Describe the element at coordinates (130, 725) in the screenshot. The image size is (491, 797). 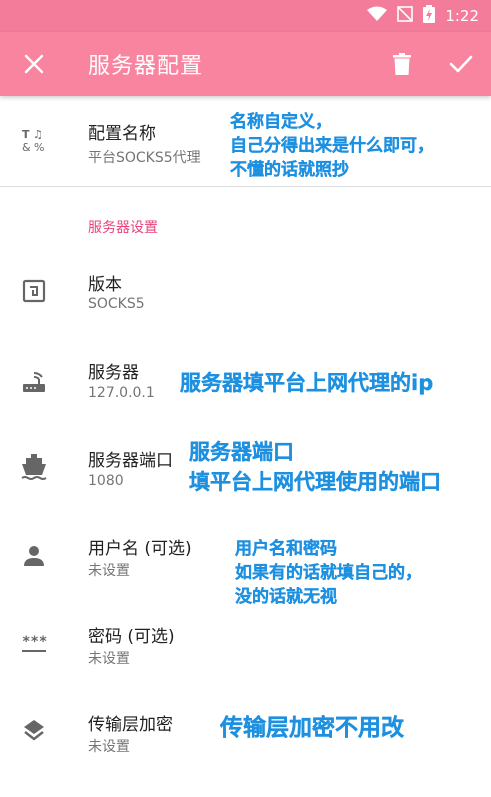
I see `tls-label: 传输层加密` at that location.